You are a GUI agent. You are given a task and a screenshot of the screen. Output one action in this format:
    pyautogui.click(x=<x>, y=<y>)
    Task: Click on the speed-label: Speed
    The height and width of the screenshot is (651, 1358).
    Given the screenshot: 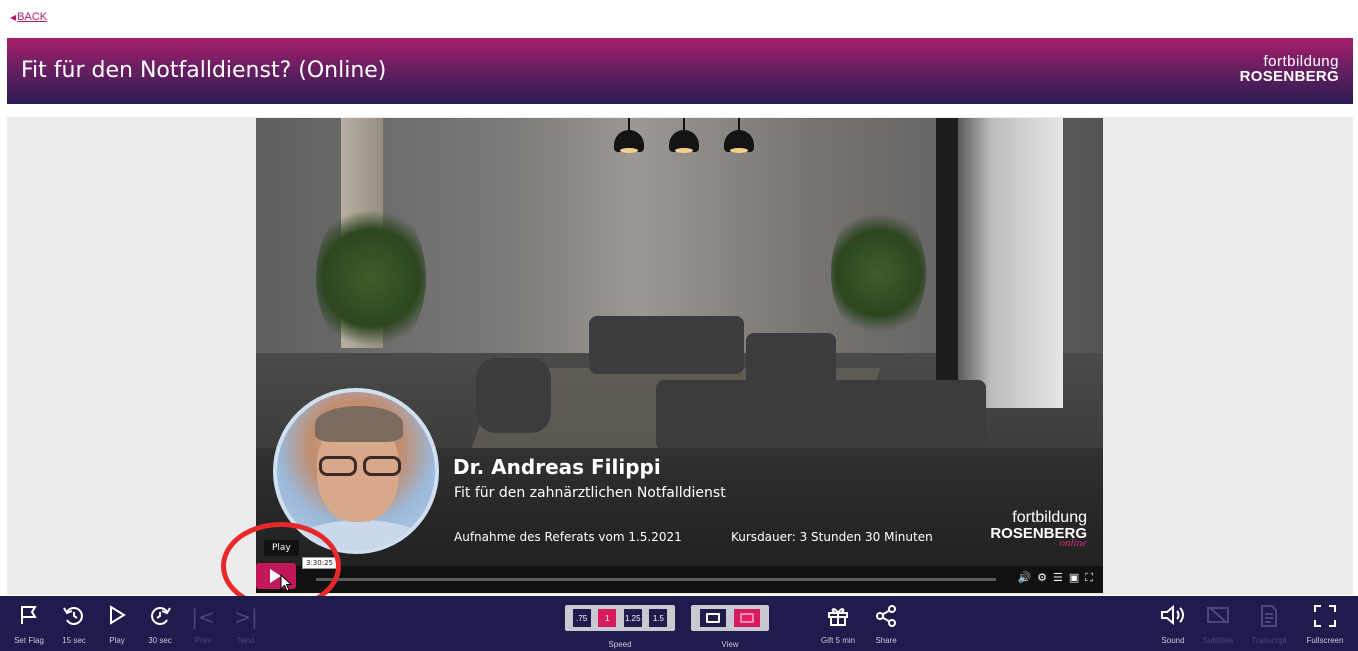 What is the action you would take?
    pyautogui.click(x=620, y=644)
    